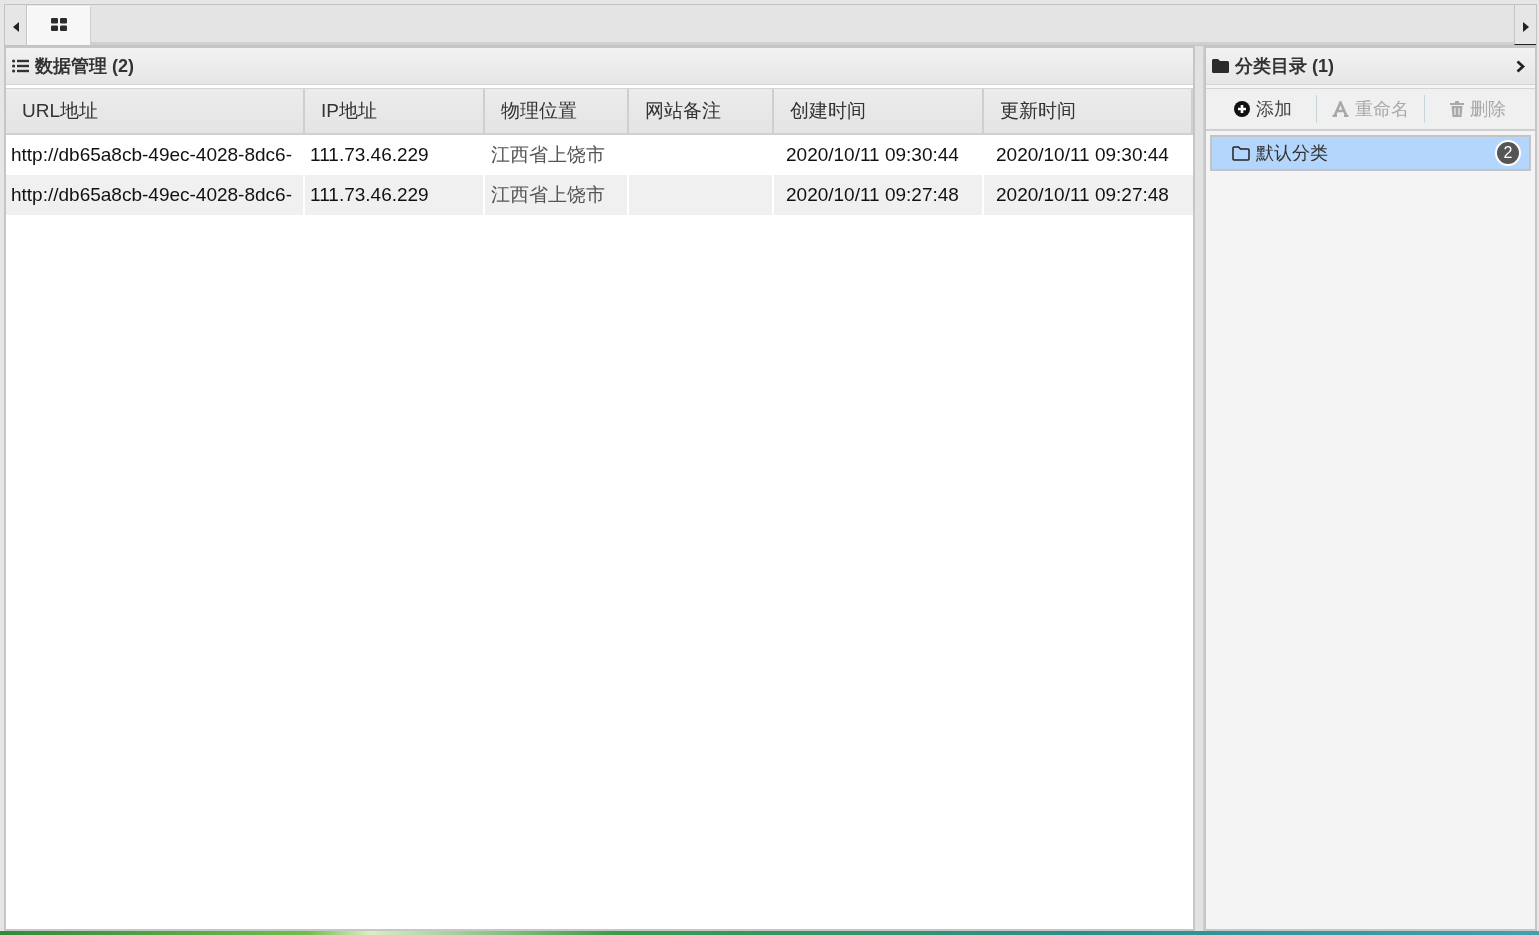 Image resolution: width=1539 pixels, height=935 pixels. Describe the element at coordinates (155, 111) in the screenshot. I see `column-header: URL地址` at that location.